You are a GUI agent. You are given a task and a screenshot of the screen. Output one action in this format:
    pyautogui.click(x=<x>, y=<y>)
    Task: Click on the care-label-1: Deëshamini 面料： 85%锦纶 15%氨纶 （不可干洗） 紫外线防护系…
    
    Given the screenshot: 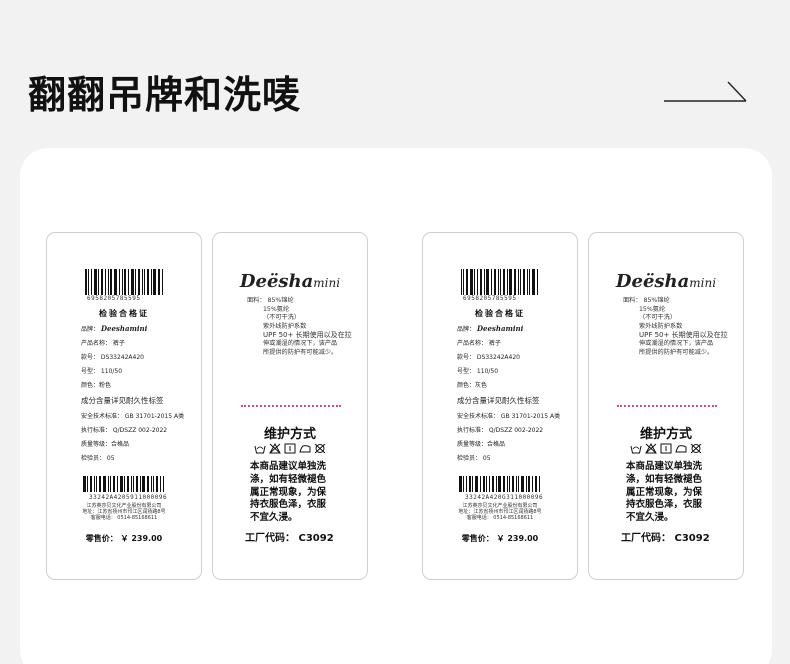 What is the action you would take?
    pyautogui.click(x=290, y=406)
    